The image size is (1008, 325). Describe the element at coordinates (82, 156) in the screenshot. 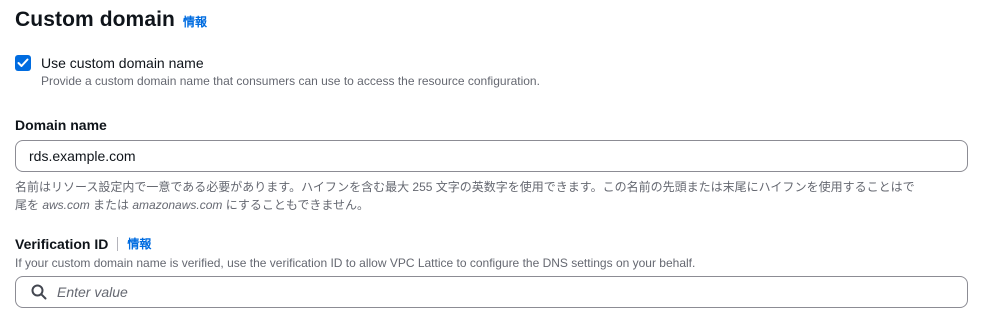

I see `domain-name-value: rds.example.com` at that location.